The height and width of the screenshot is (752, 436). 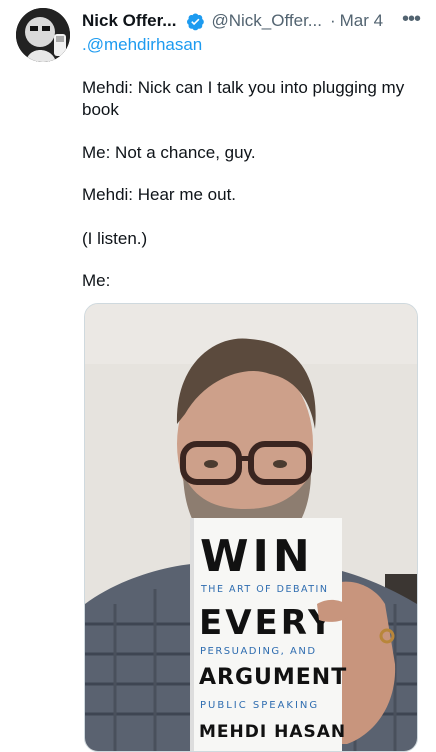 I want to click on tweet-text-line: Me:, so click(x=96, y=280).